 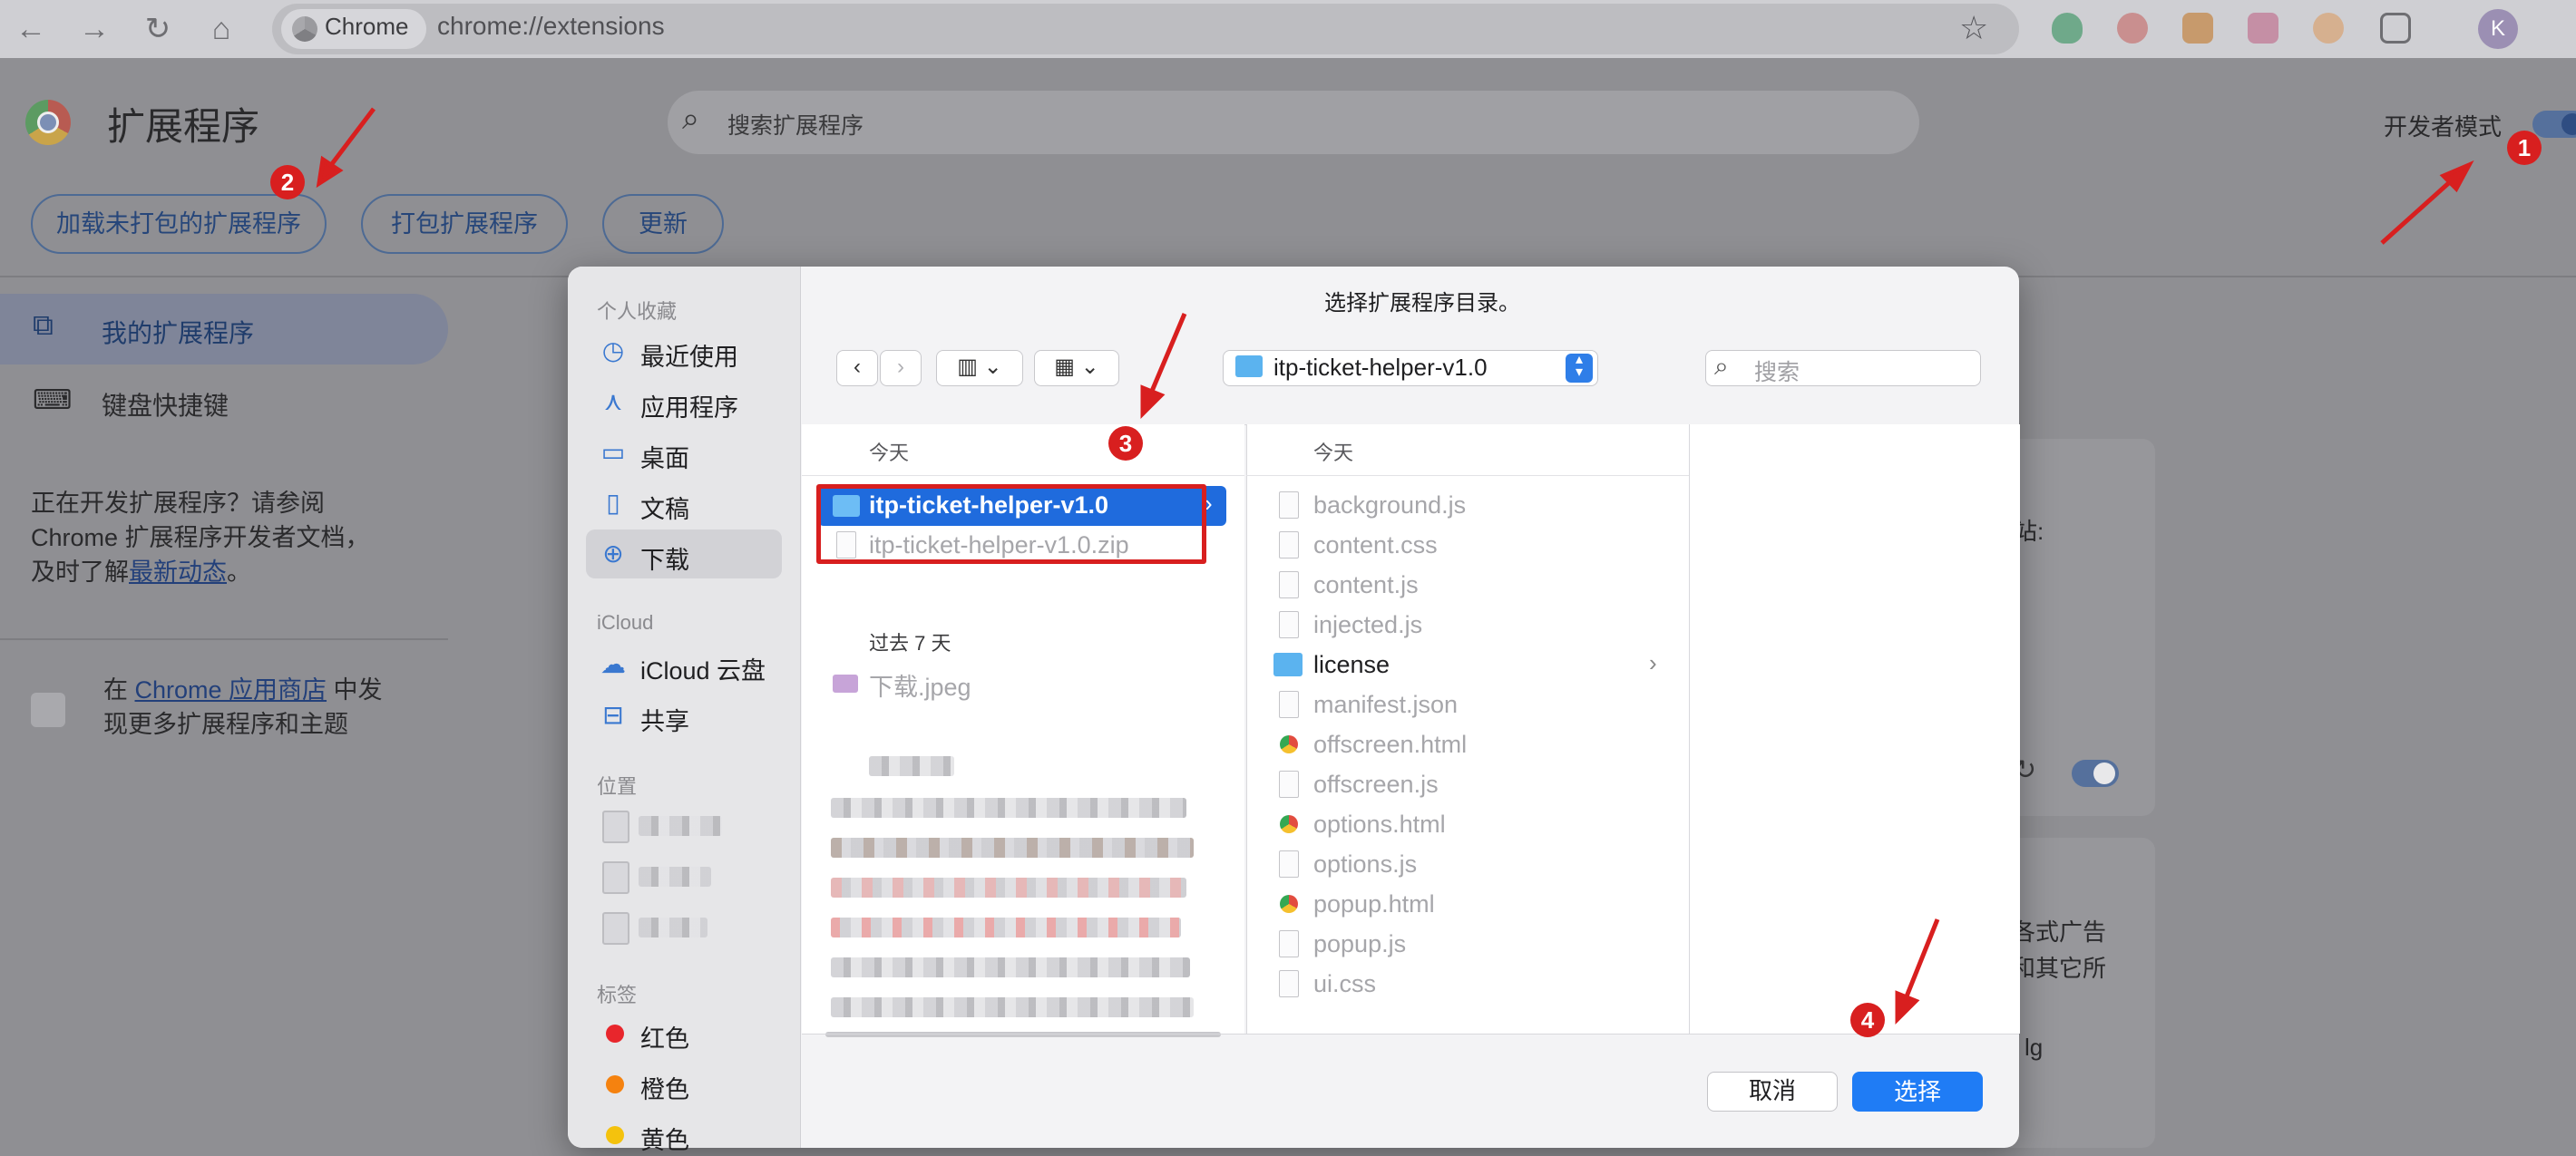 What do you see at coordinates (330, 172) in the screenshot?
I see `annotation-arrow-2-head` at bounding box center [330, 172].